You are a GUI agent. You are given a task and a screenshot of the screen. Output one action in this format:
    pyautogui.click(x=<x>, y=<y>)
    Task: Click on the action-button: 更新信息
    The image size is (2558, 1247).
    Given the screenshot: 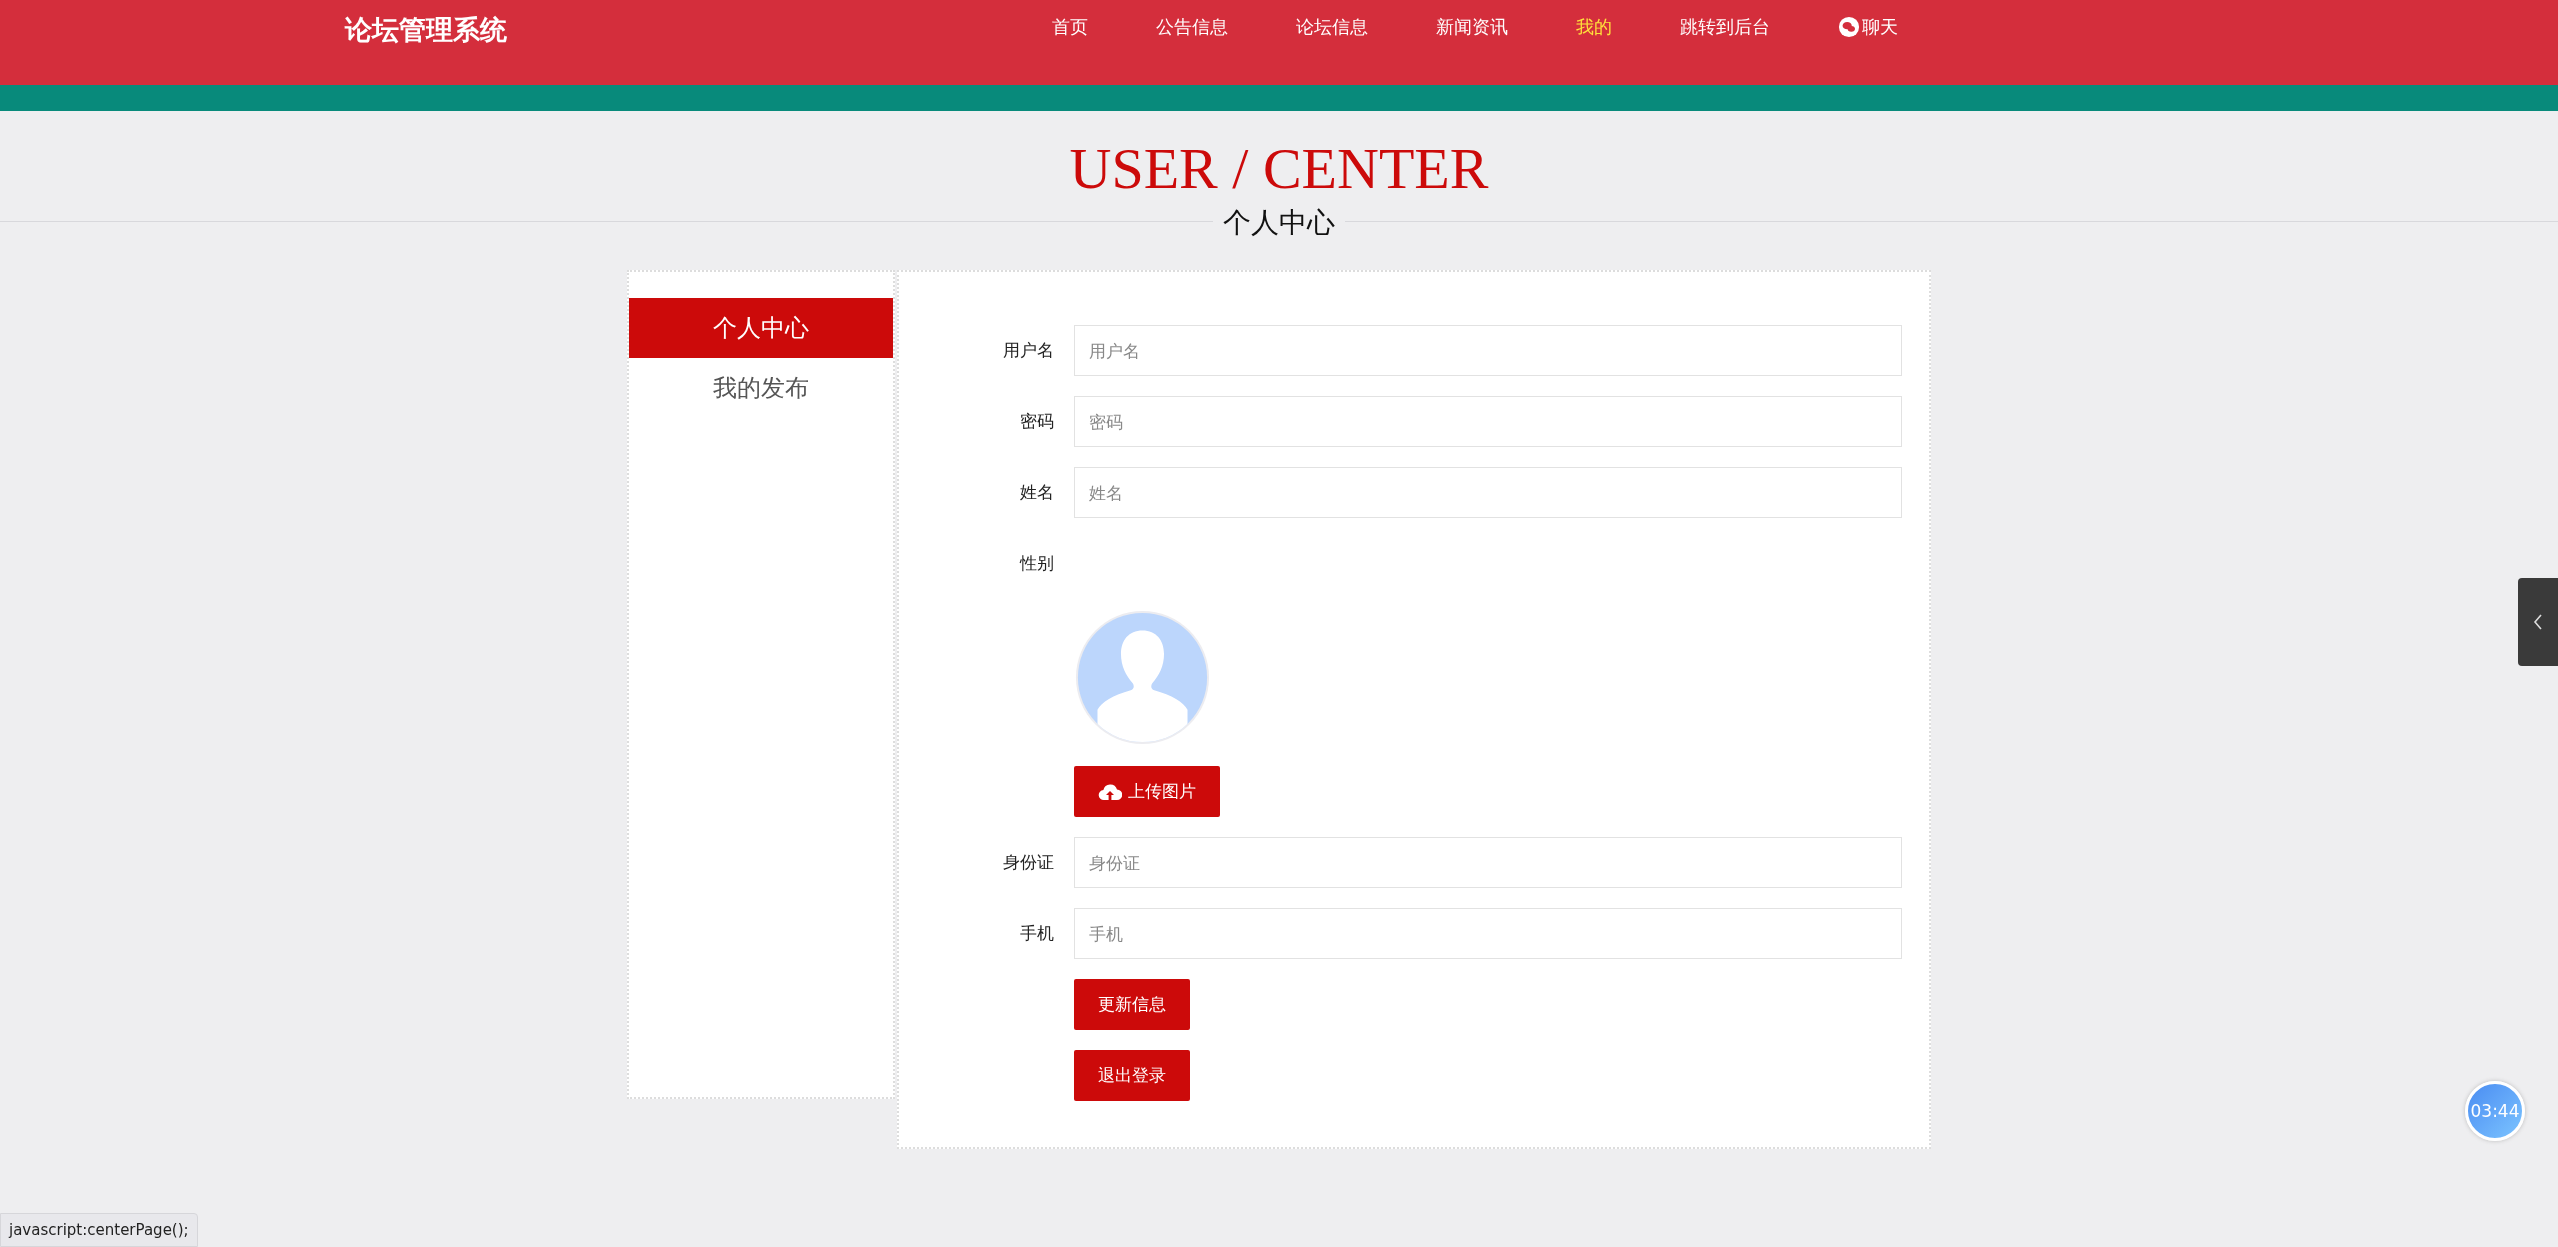 What is the action you would take?
    pyautogui.click(x=1132, y=1004)
    